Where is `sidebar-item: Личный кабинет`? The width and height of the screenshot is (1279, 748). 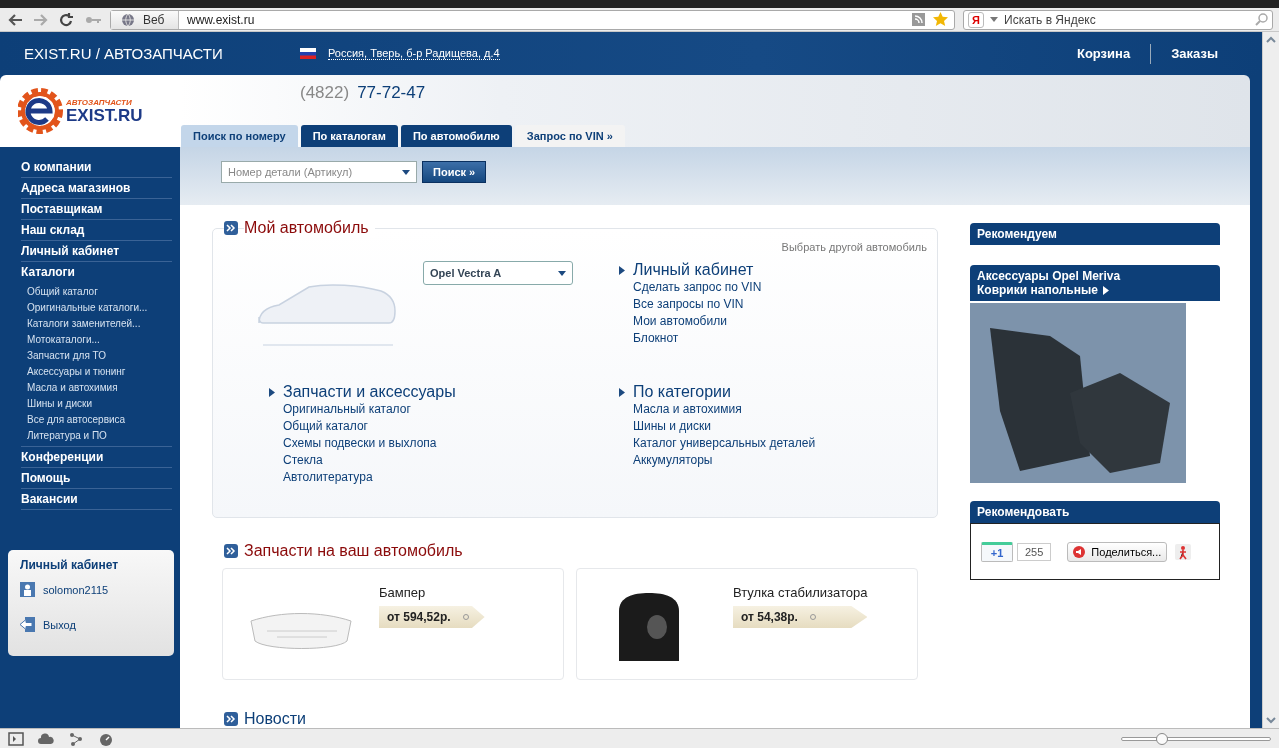
sidebar-item: Личный кабинет is located at coordinates (96, 251).